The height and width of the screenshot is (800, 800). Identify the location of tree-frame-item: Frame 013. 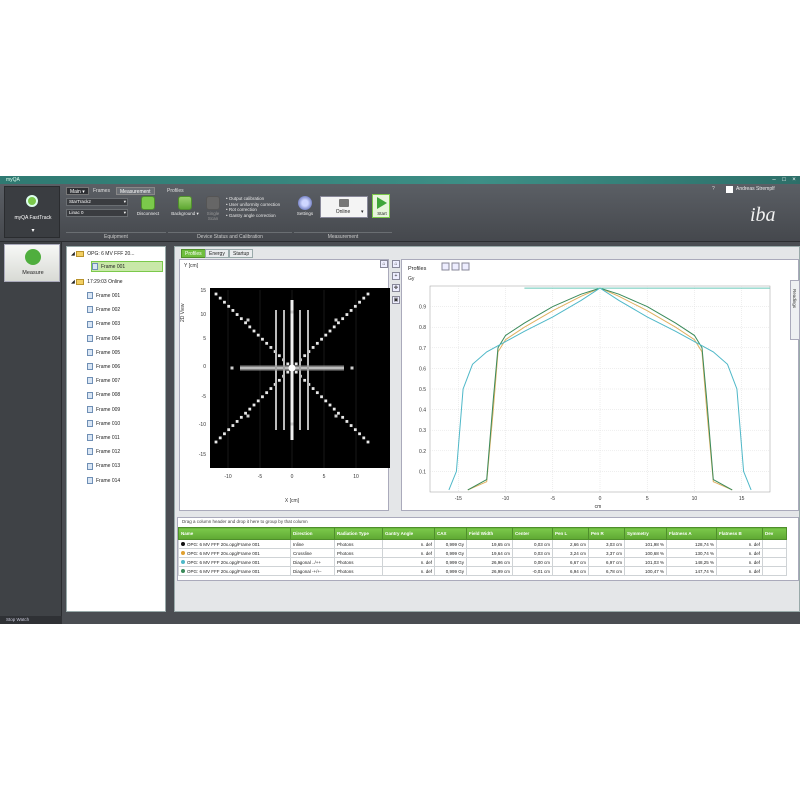
(103, 466).